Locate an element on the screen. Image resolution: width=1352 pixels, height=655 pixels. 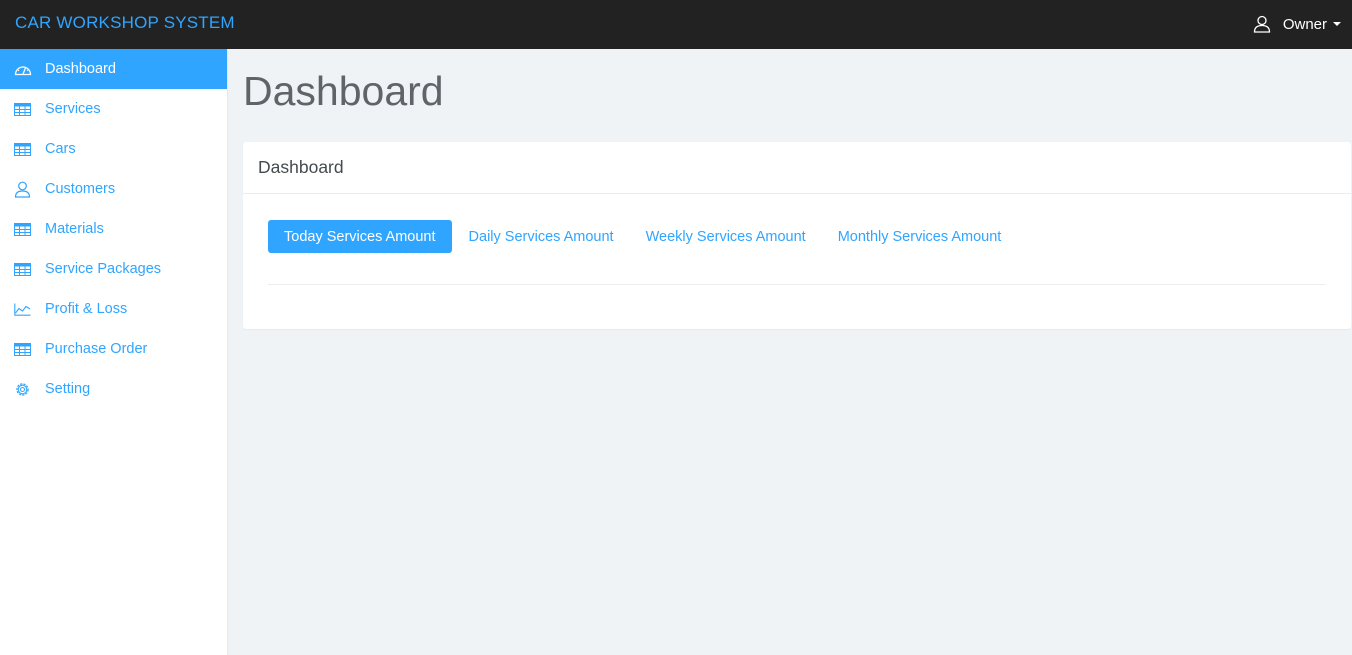
gear-icon is located at coordinates (22, 389).